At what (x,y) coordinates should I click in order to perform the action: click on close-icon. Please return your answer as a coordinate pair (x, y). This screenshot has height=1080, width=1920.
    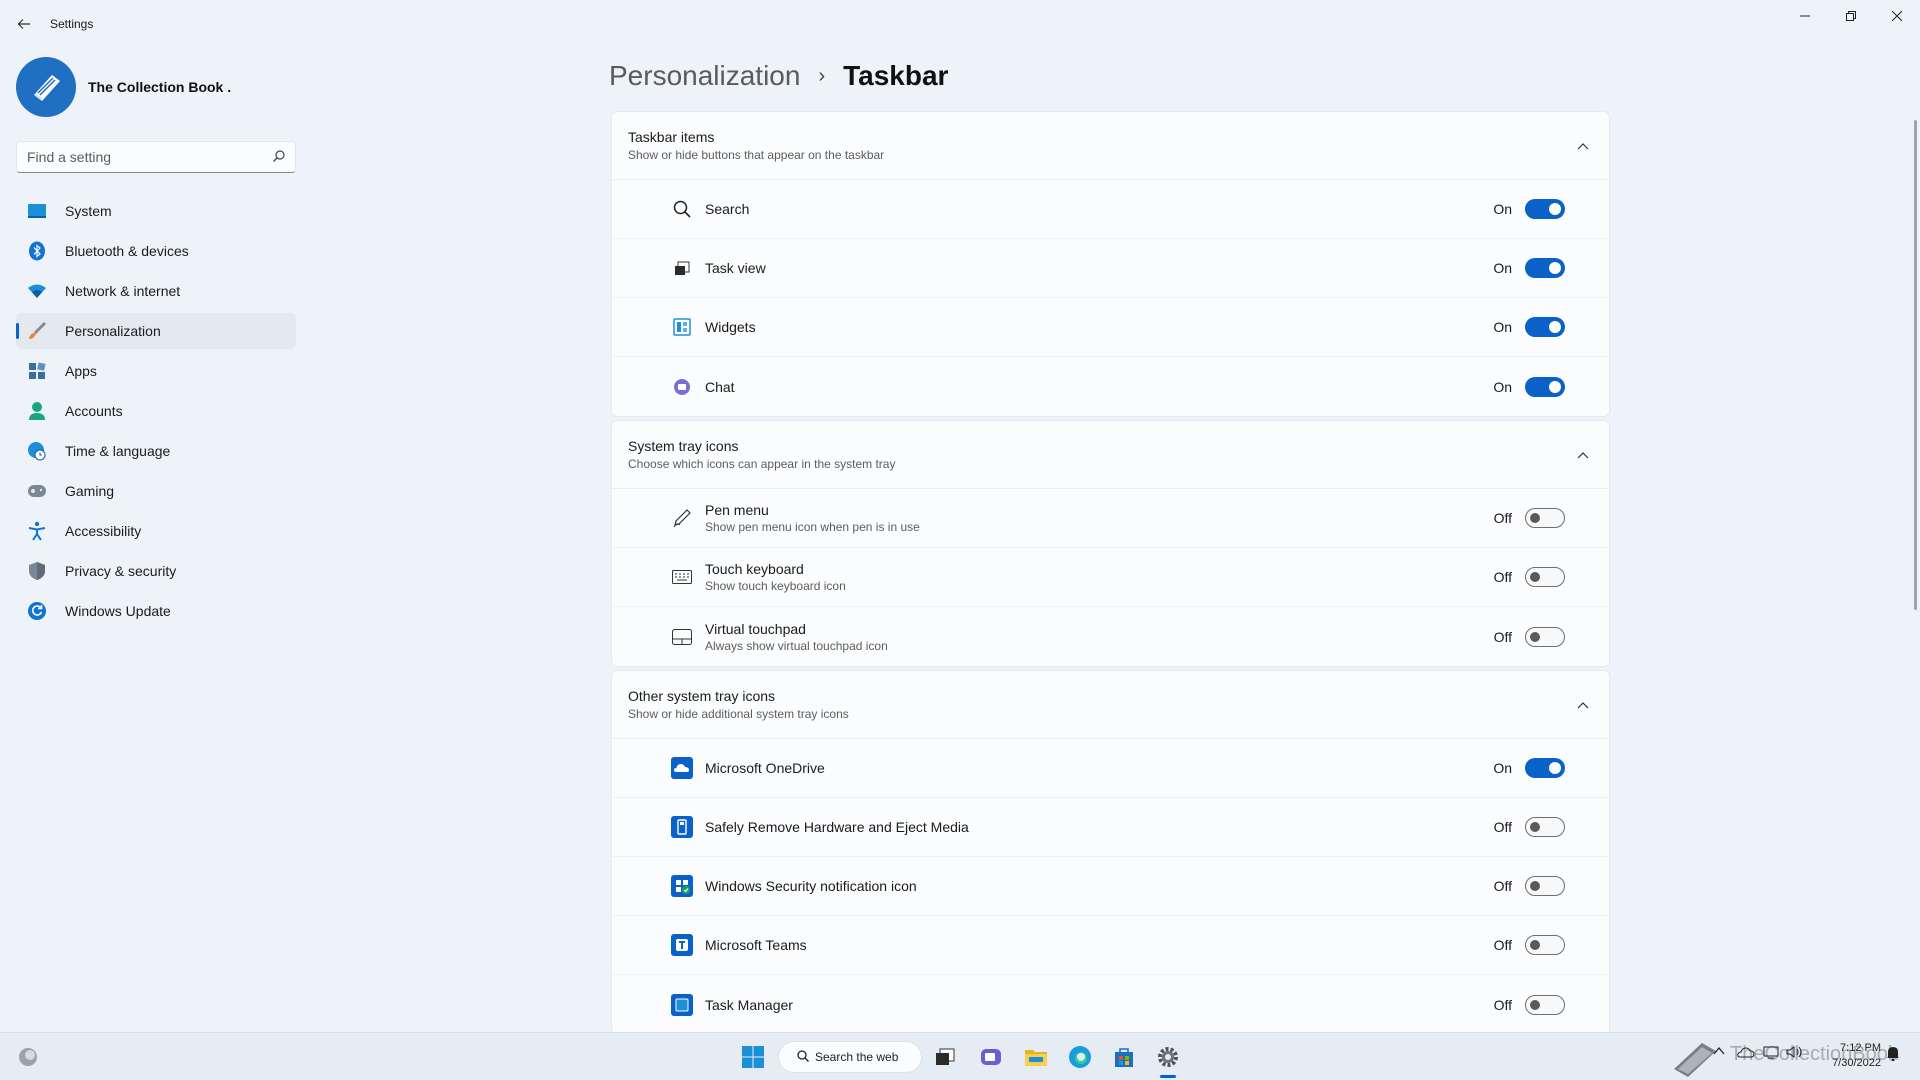
    Looking at the image, I should click on (1897, 16).